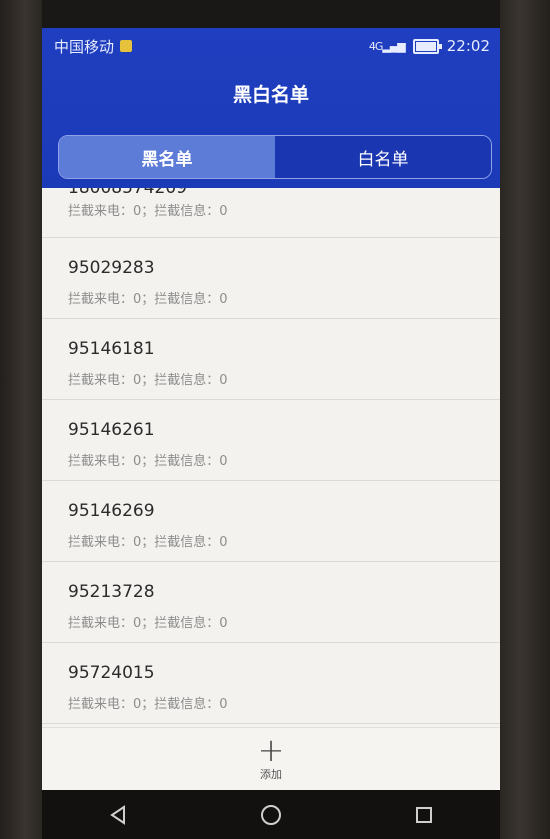  I want to click on phone-number: 95213728, so click(111, 592).